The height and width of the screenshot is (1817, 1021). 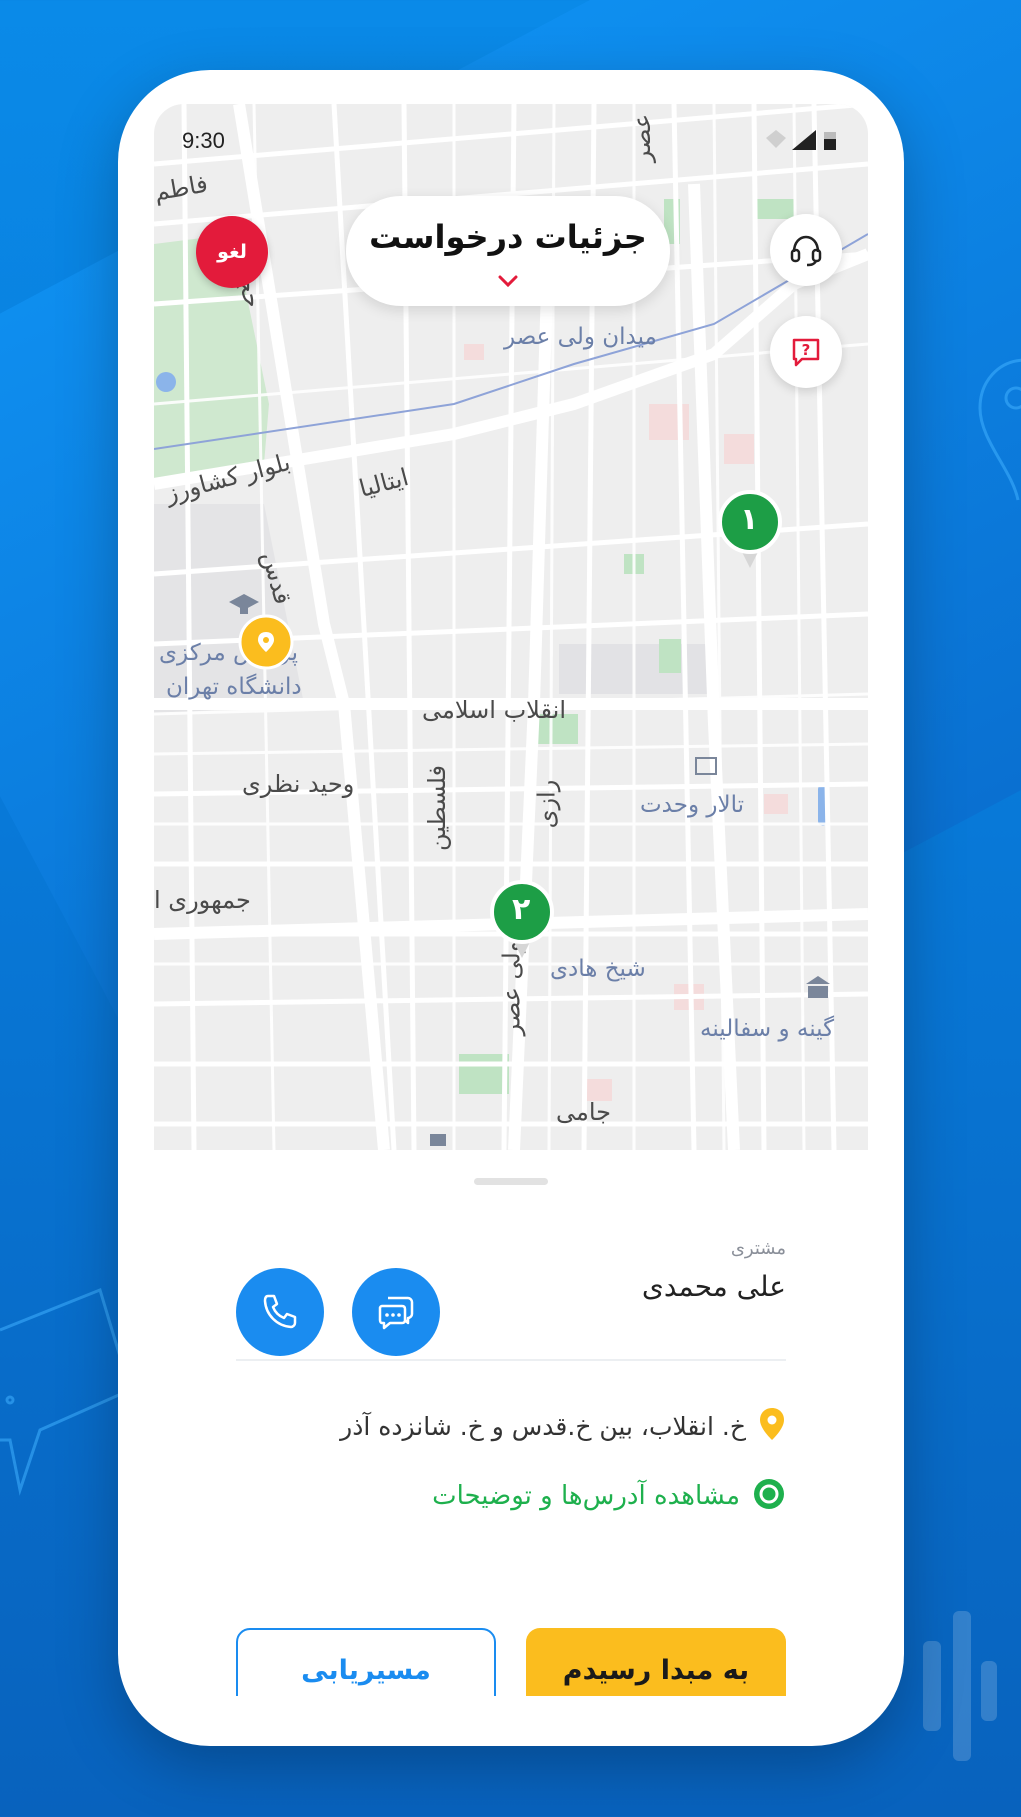 I want to click on stop-marker-1: ۱, so click(x=750, y=532).